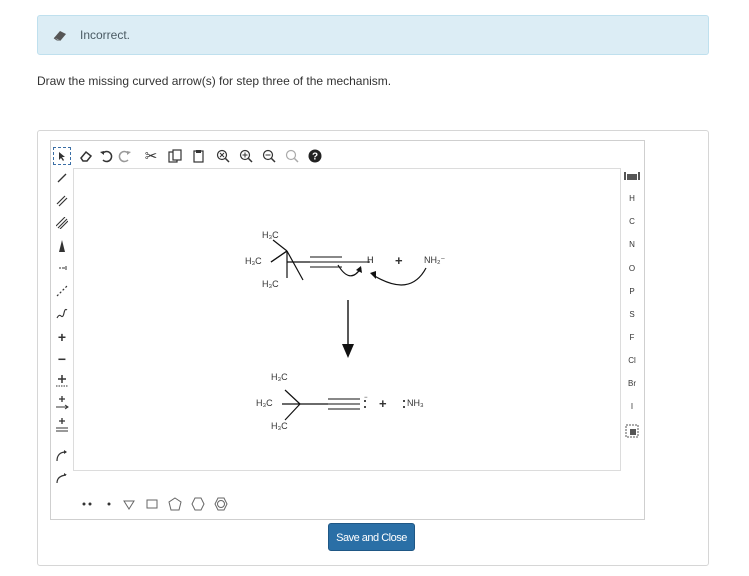  I want to click on cyclopentane-icon, so click(175, 504).